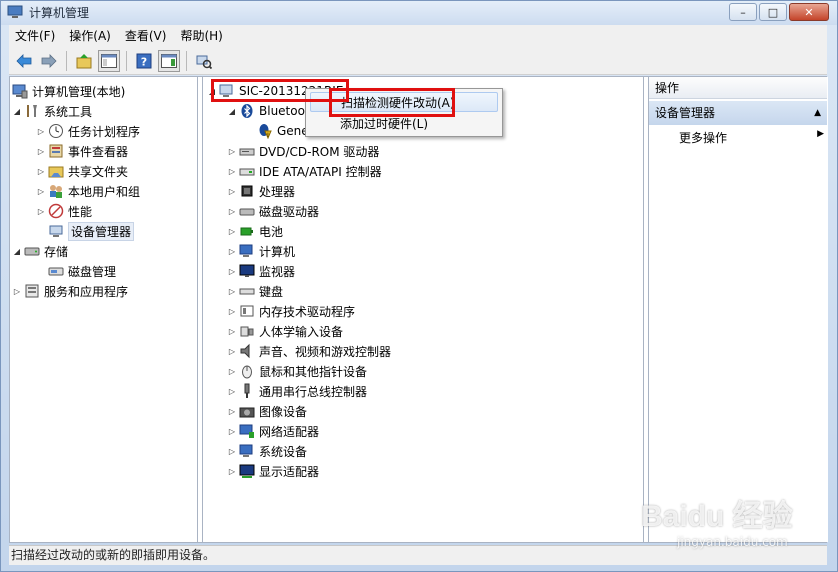 This screenshot has height=572, width=838. What do you see at coordinates (64, 211) in the screenshot?
I see `tree-item-performance: ▷ 性能` at bounding box center [64, 211].